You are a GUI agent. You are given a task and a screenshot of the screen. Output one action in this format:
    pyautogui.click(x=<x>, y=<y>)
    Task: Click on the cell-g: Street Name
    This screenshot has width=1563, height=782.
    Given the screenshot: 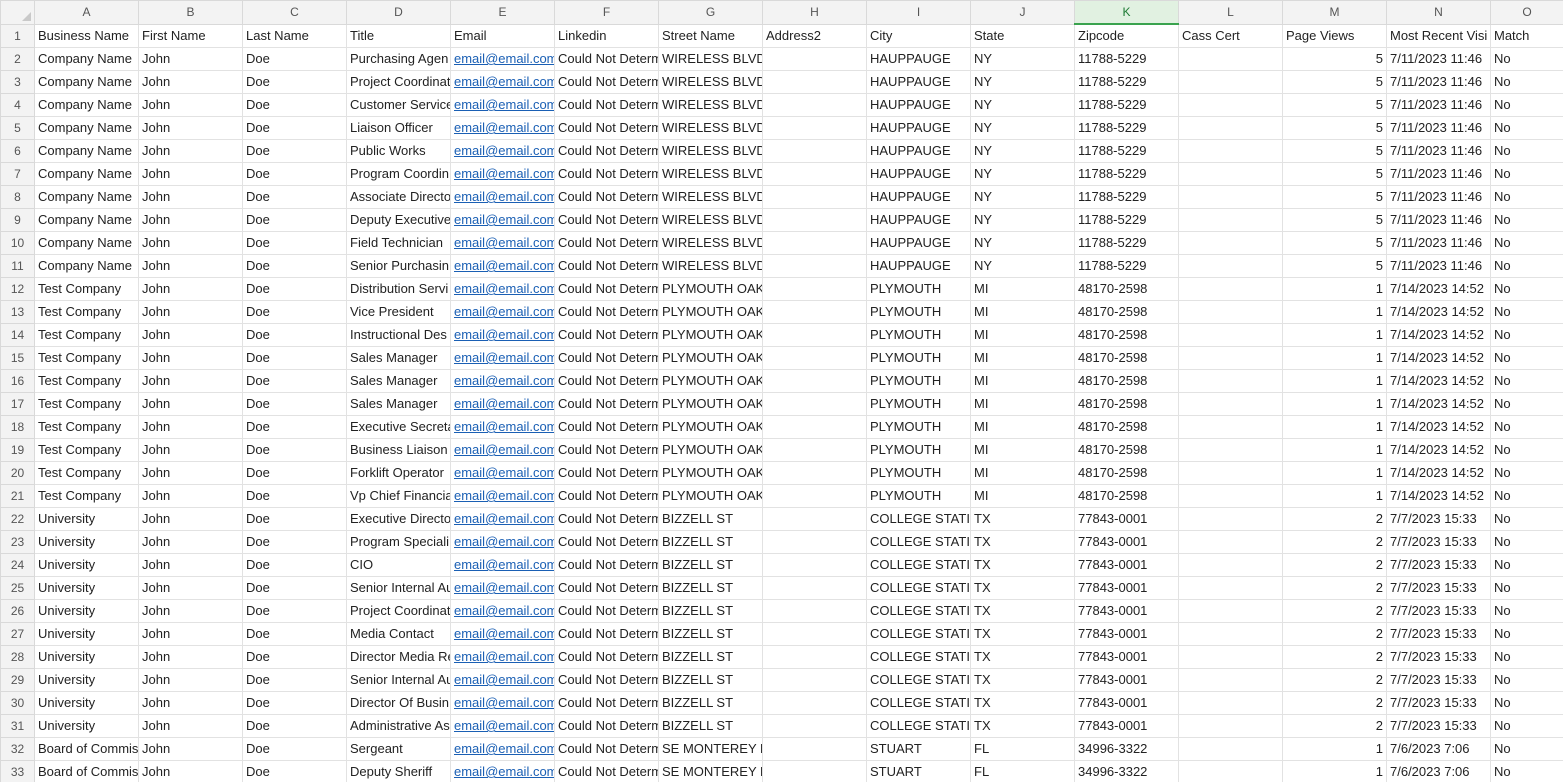 What is the action you would take?
    pyautogui.click(x=710, y=35)
    